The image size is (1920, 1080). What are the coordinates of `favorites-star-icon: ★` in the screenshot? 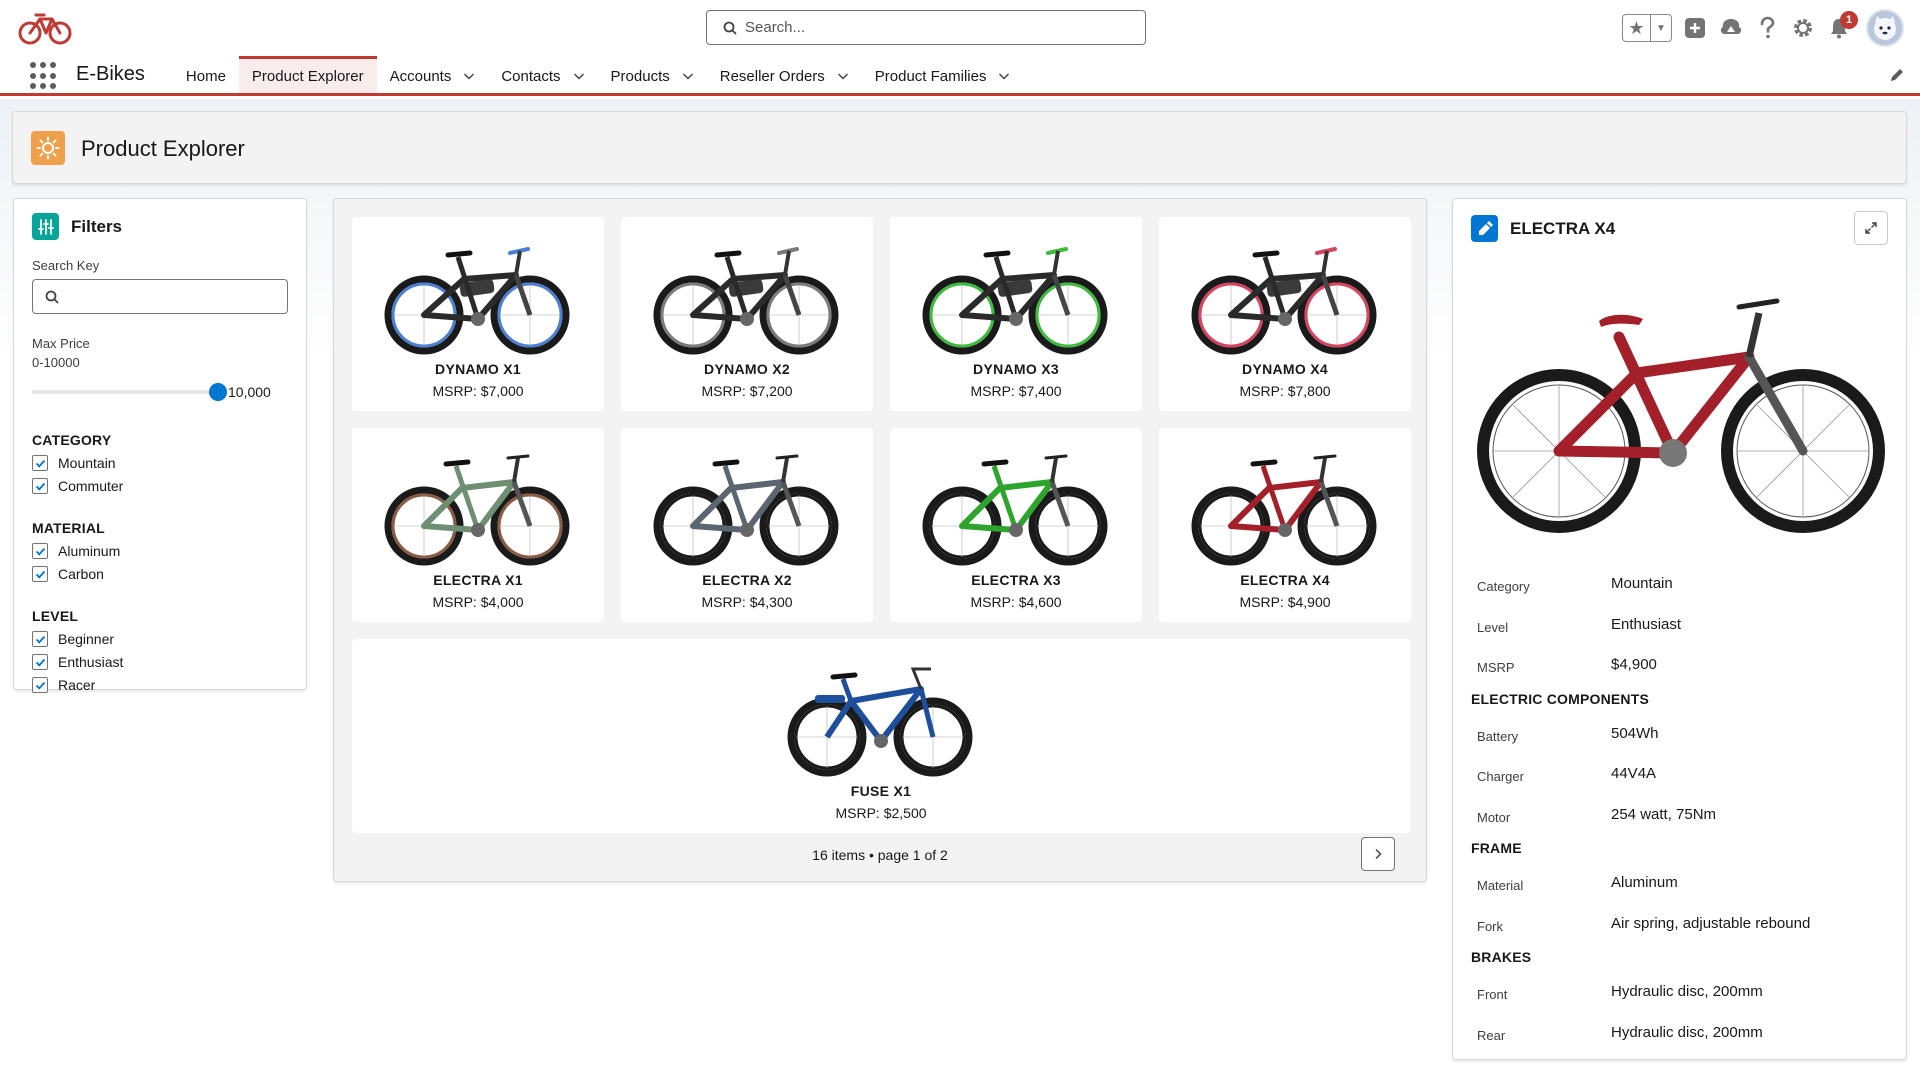 It's located at (1637, 28).